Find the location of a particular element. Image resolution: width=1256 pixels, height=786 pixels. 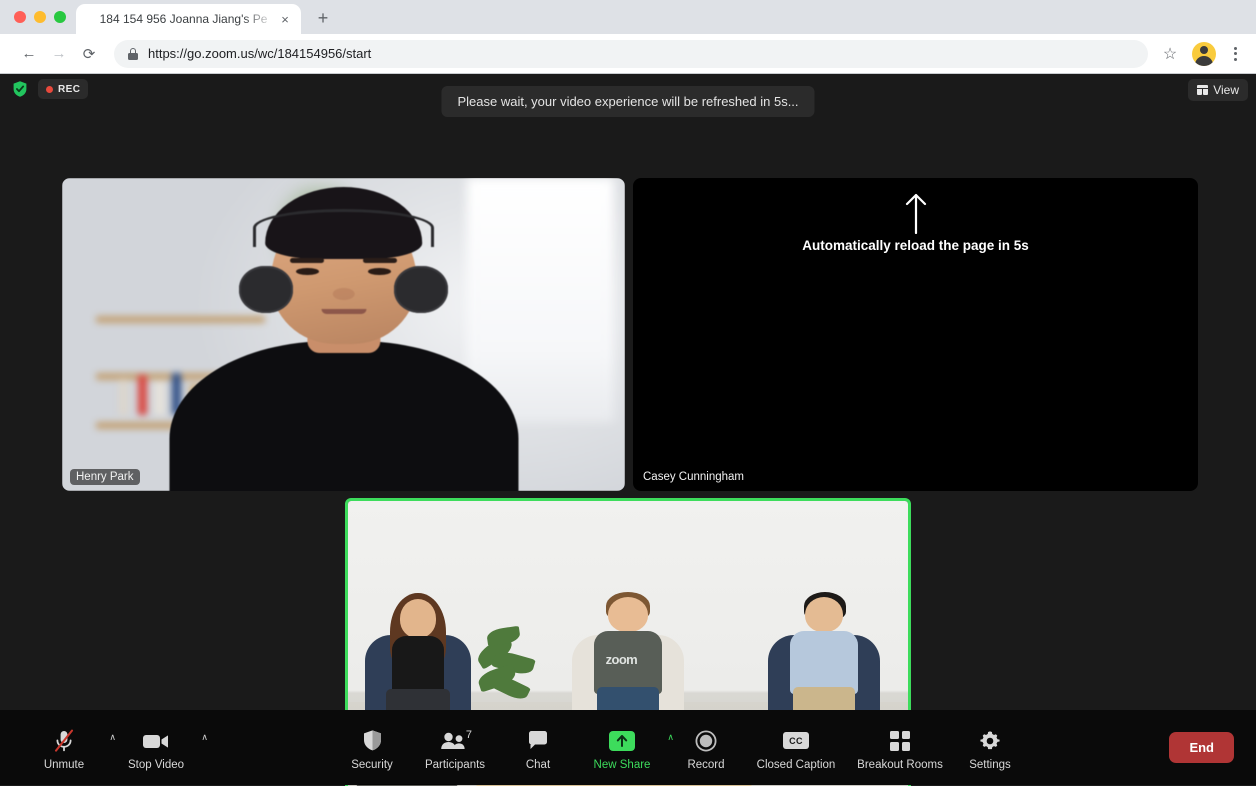

toolbar-right-group: End is located at coordinates (1201, 747).